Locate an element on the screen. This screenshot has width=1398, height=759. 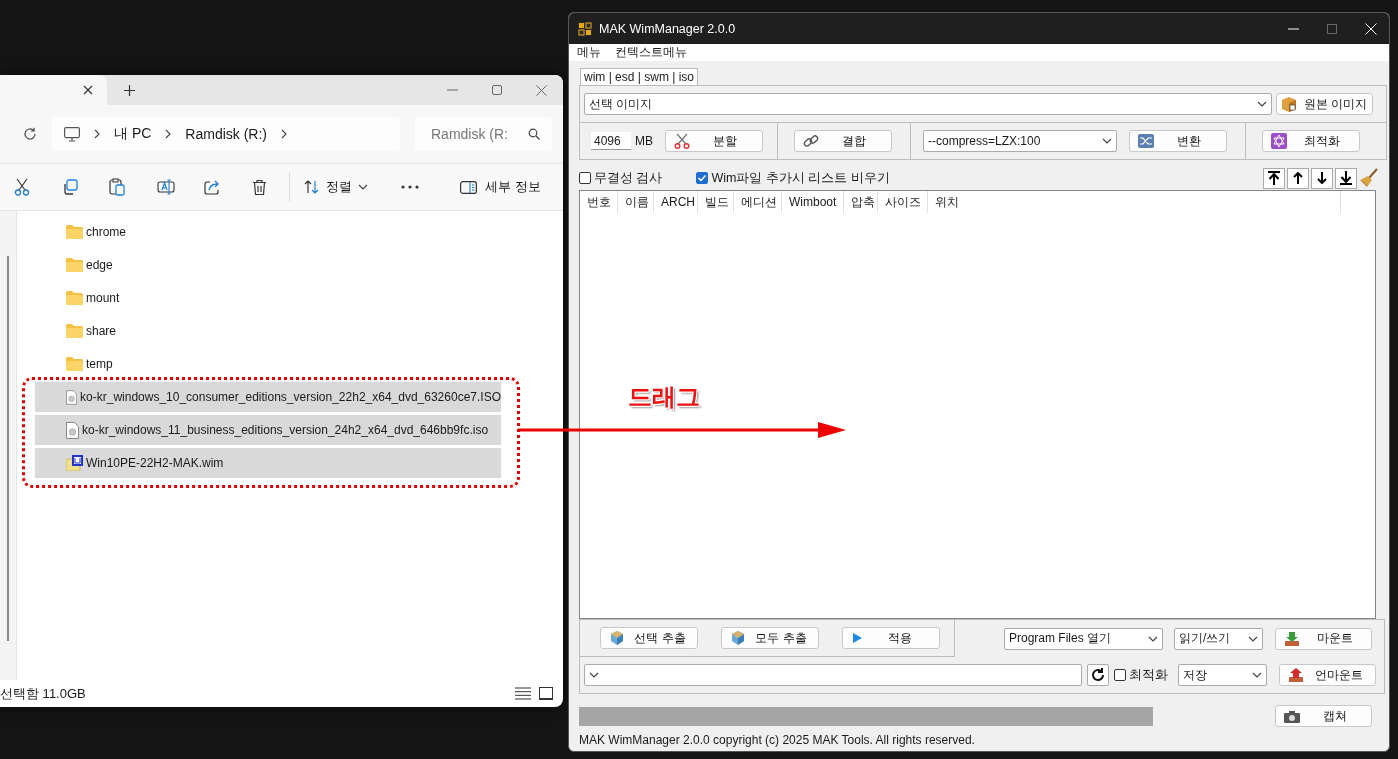
file-row: Win10PE-22H2-MAK.wim is located at coordinates (268, 463).